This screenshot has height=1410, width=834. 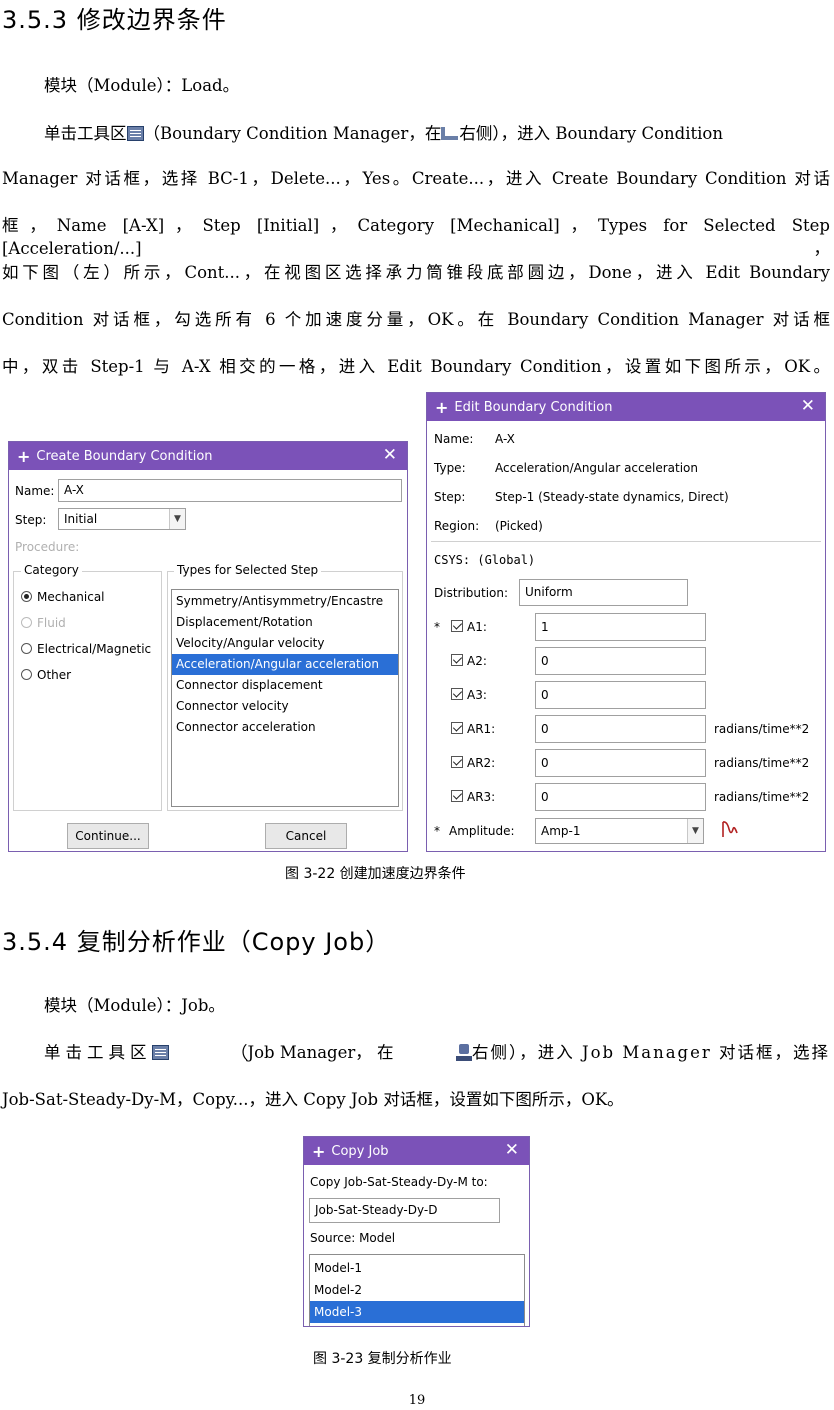 What do you see at coordinates (620, 661) in the screenshot?
I see `a2-field: 0` at bounding box center [620, 661].